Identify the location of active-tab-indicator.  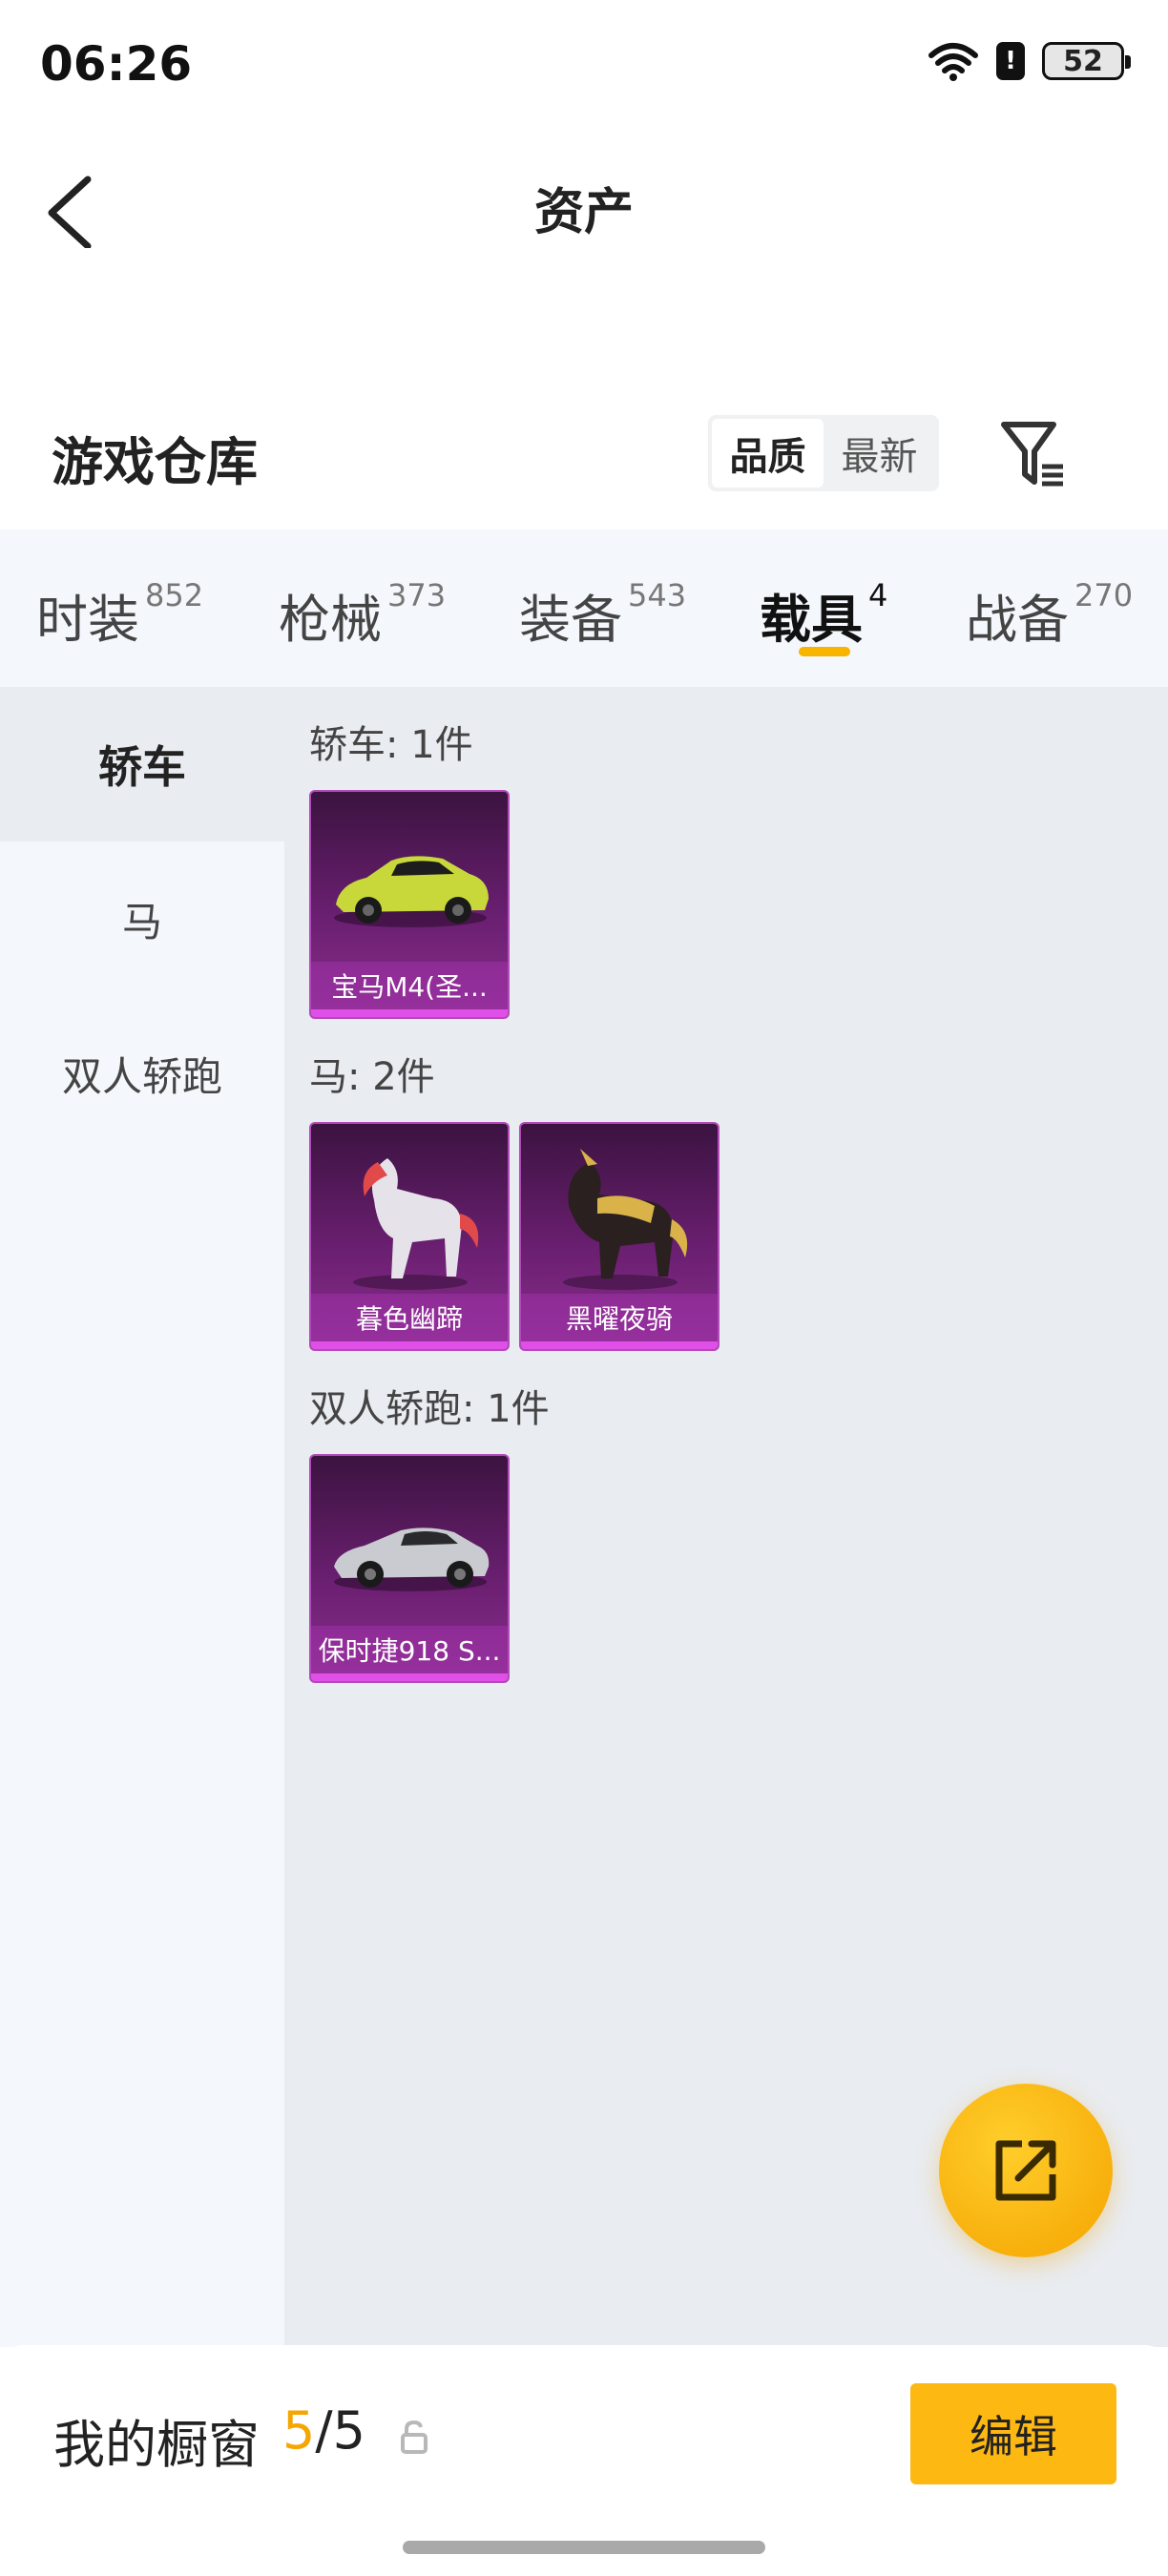
(824, 651).